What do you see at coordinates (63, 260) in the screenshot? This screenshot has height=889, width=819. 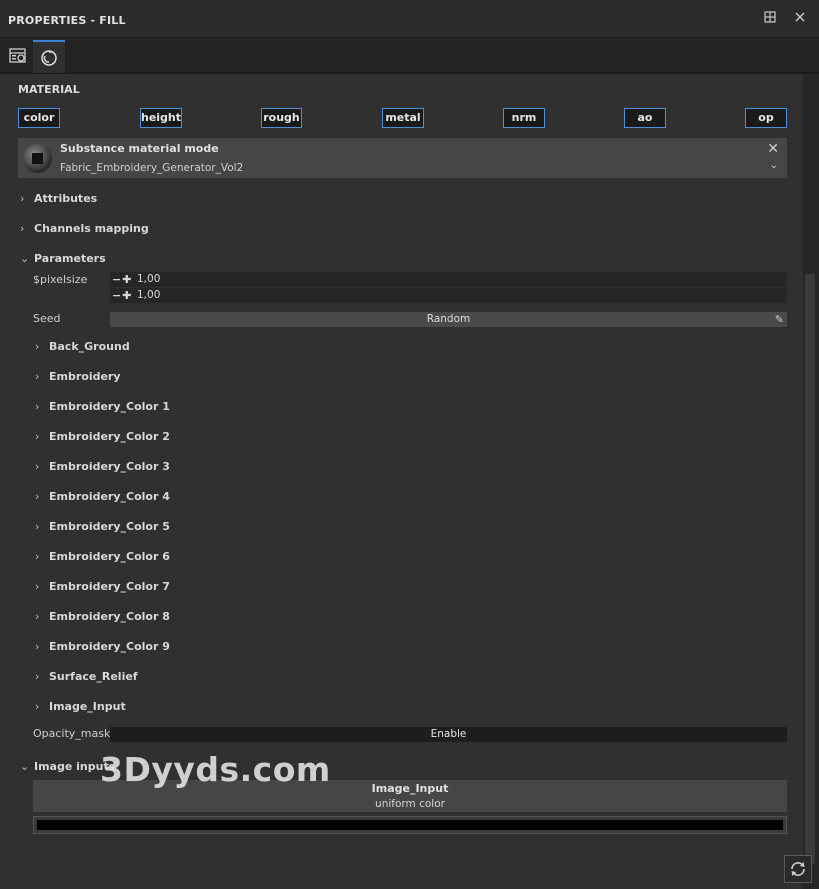 I see `parameters-section-header: ⌄ Parameters` at bounding box center [63, 260].